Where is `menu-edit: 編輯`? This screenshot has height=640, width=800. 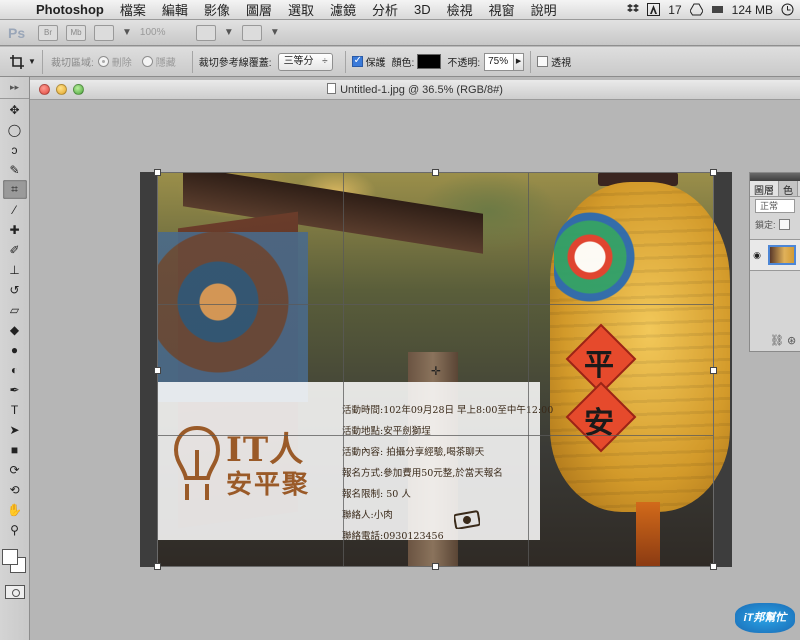
menu-edit: 編輯 is located at coordinates (175, 9).